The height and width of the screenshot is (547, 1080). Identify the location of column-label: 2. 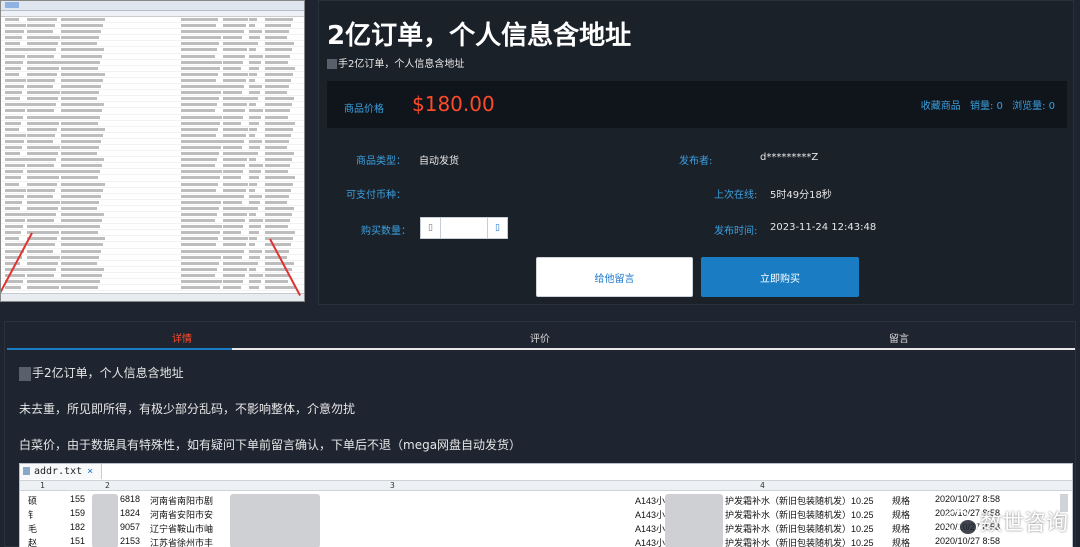
(107, 485).